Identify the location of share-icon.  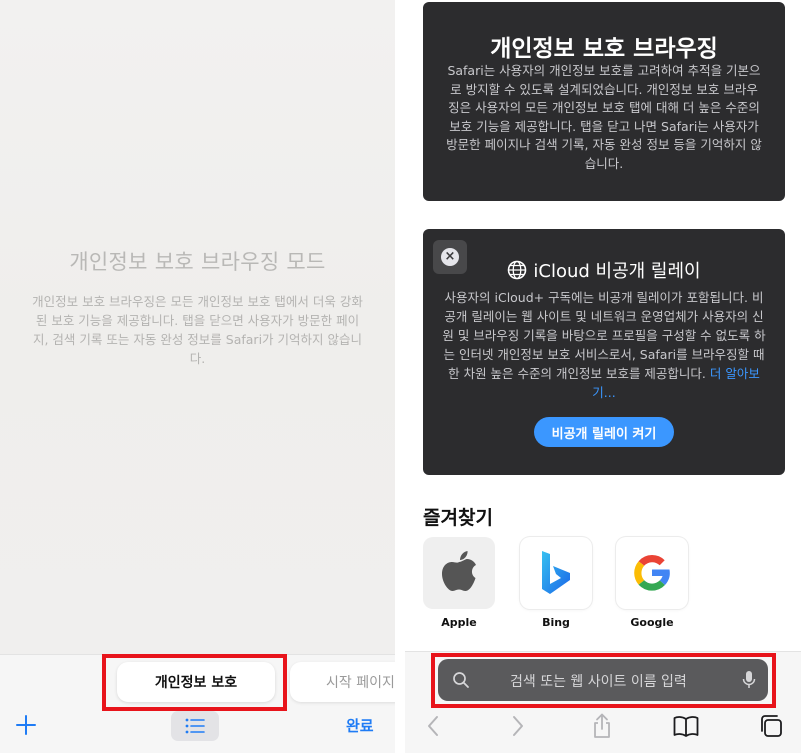
(602, 725).